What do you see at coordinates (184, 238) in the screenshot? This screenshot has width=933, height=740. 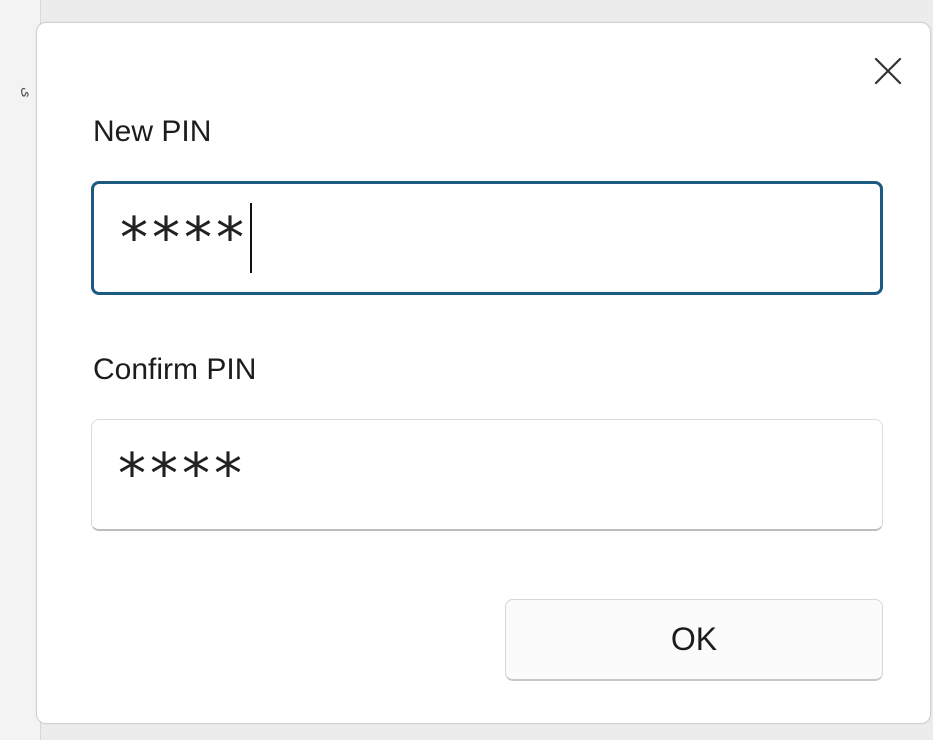 I see `new-pin-value: ****` at bounding box center [184, 238].